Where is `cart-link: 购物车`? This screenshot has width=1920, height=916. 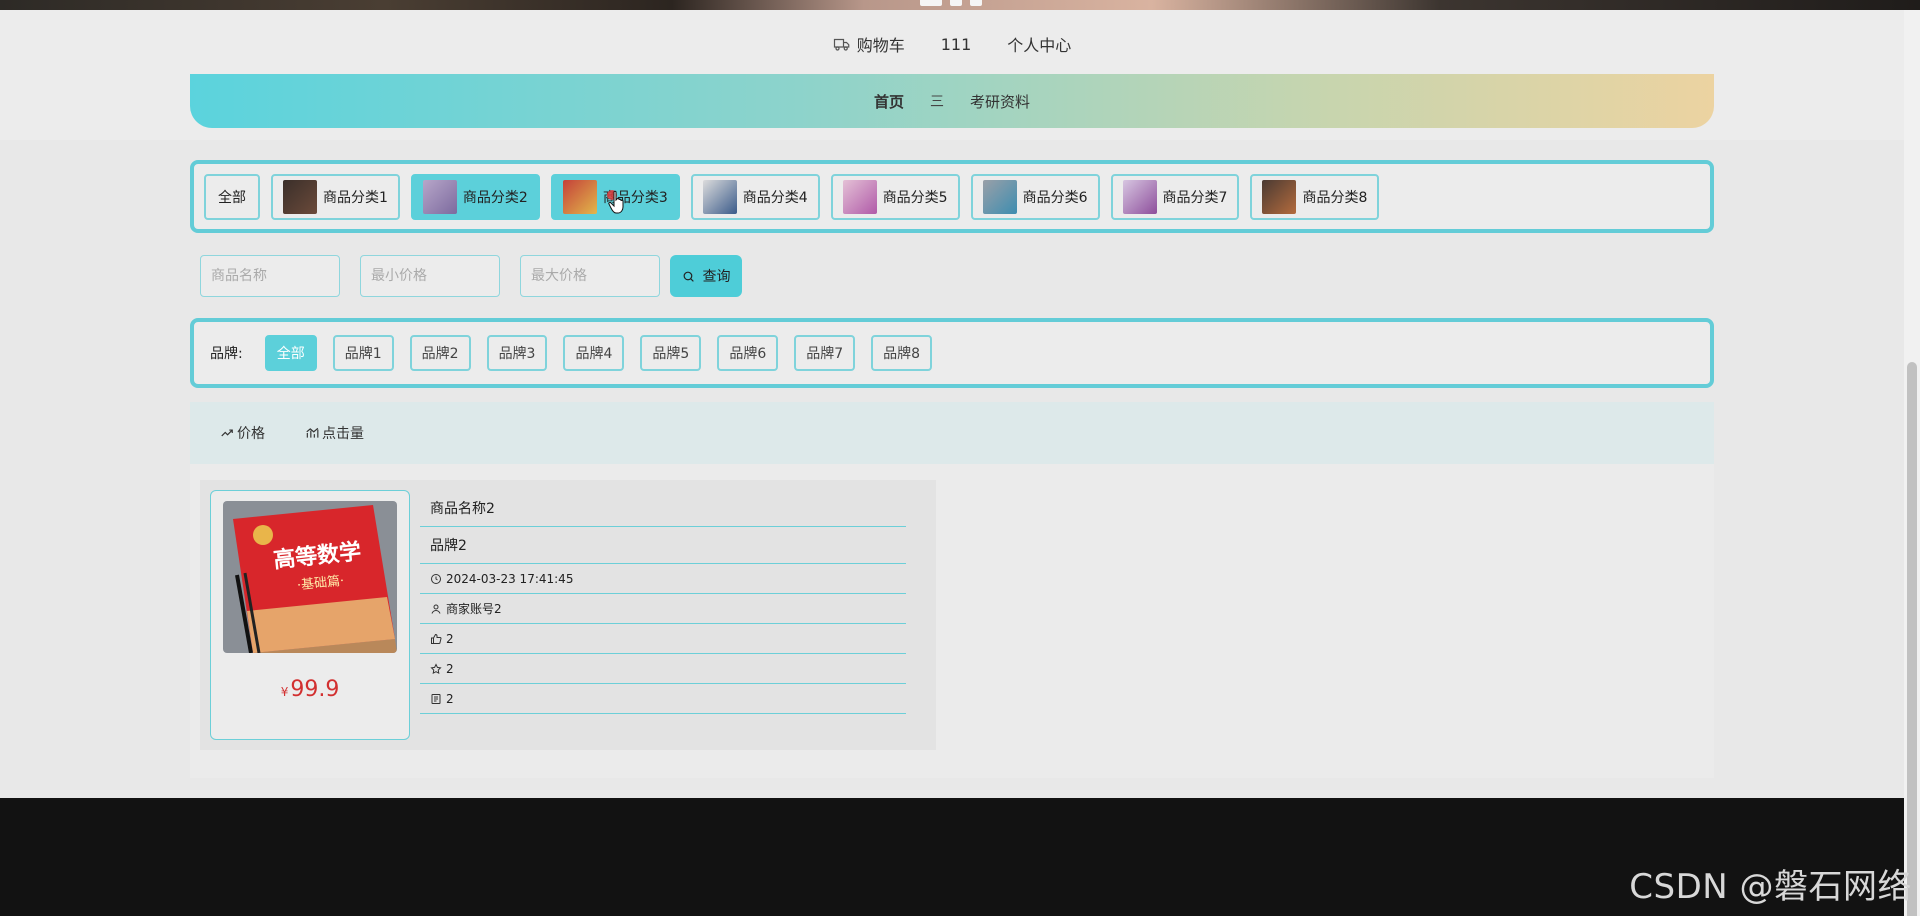
cart-link: 购物车 is located at coordinates (869, 44).